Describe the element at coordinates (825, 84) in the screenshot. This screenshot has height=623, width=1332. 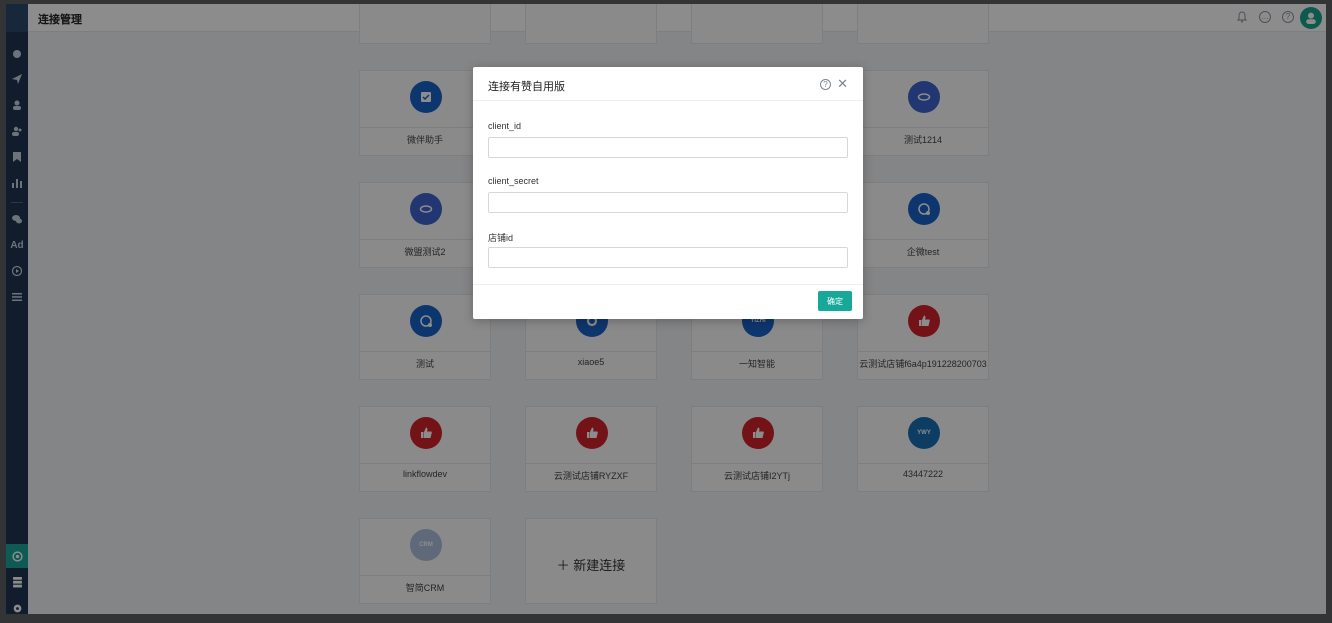
I see `help-icon: ?` at that location.